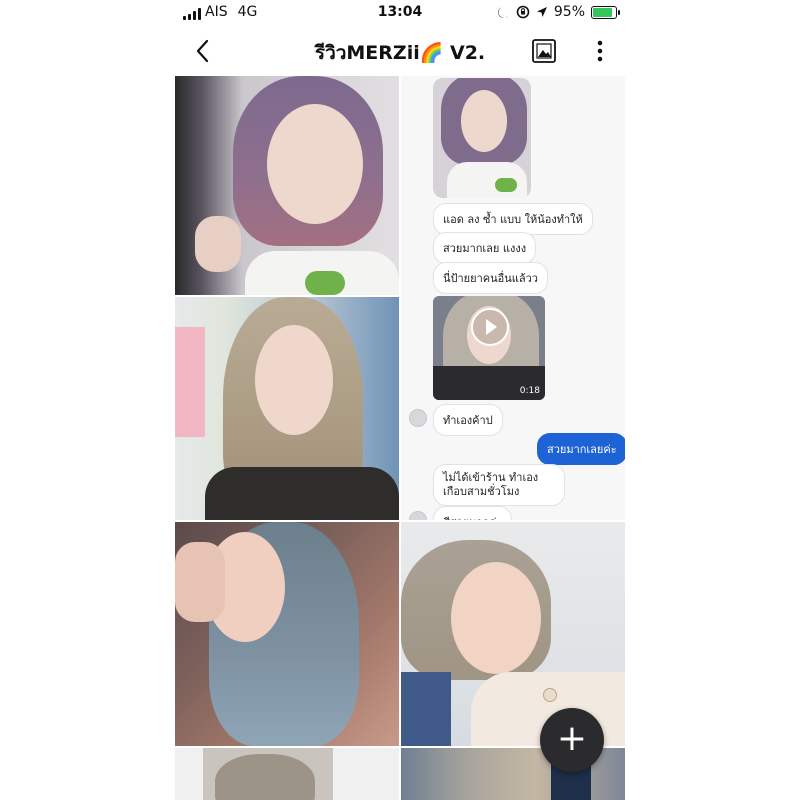 This screenshot has width=800, height=800. What do you see at coordinates (400, 13) in the screenshot?
I see `status-bar: AIS 4G 13:04 95%` at bounding box center [400, 13].